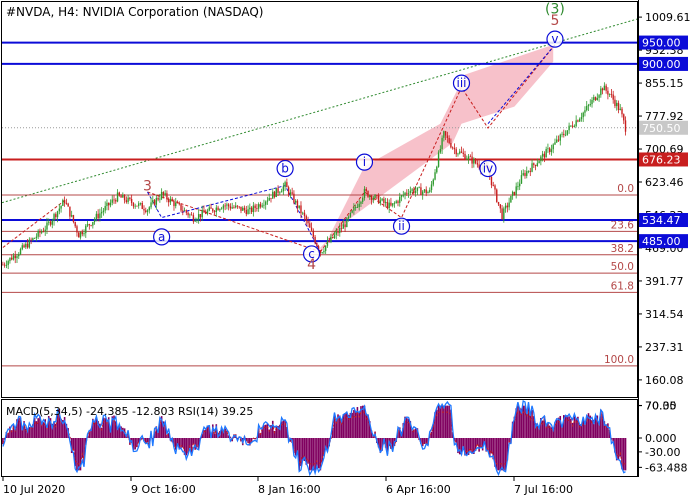 This screenshot has height=500, width=700. I want to click on y-tick-label: 237.31, so click(664, 347).